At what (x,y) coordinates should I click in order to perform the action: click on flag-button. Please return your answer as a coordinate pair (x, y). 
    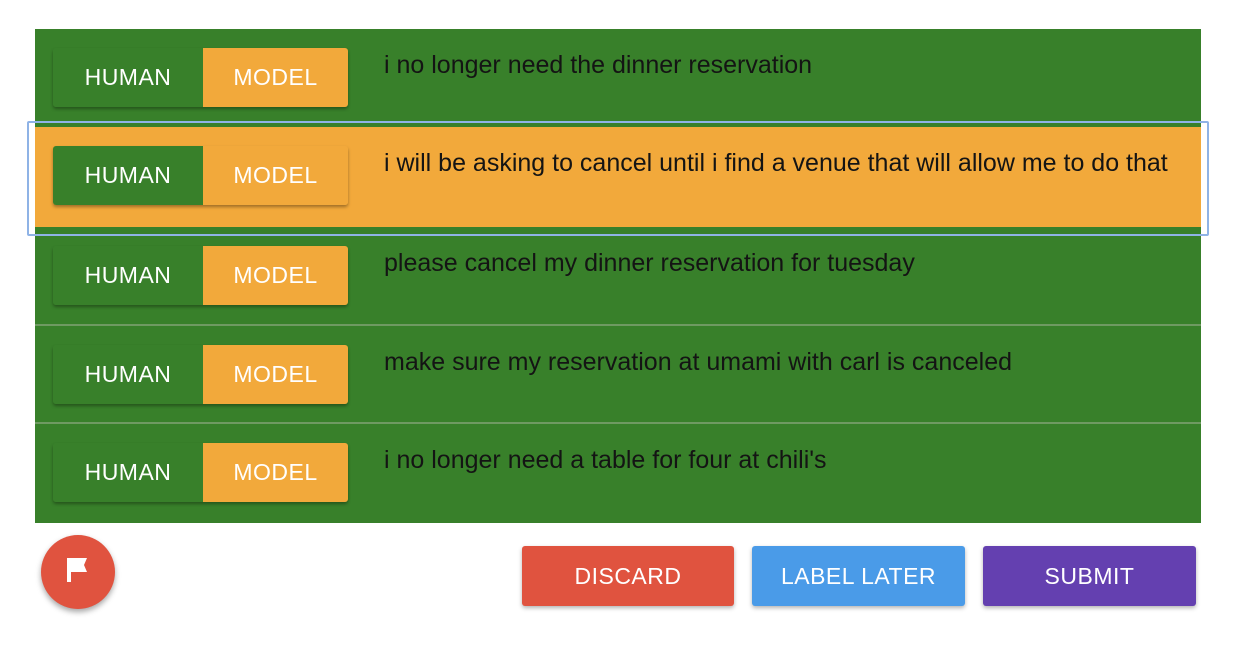
    Looking at the image, I should click on (78, 572).